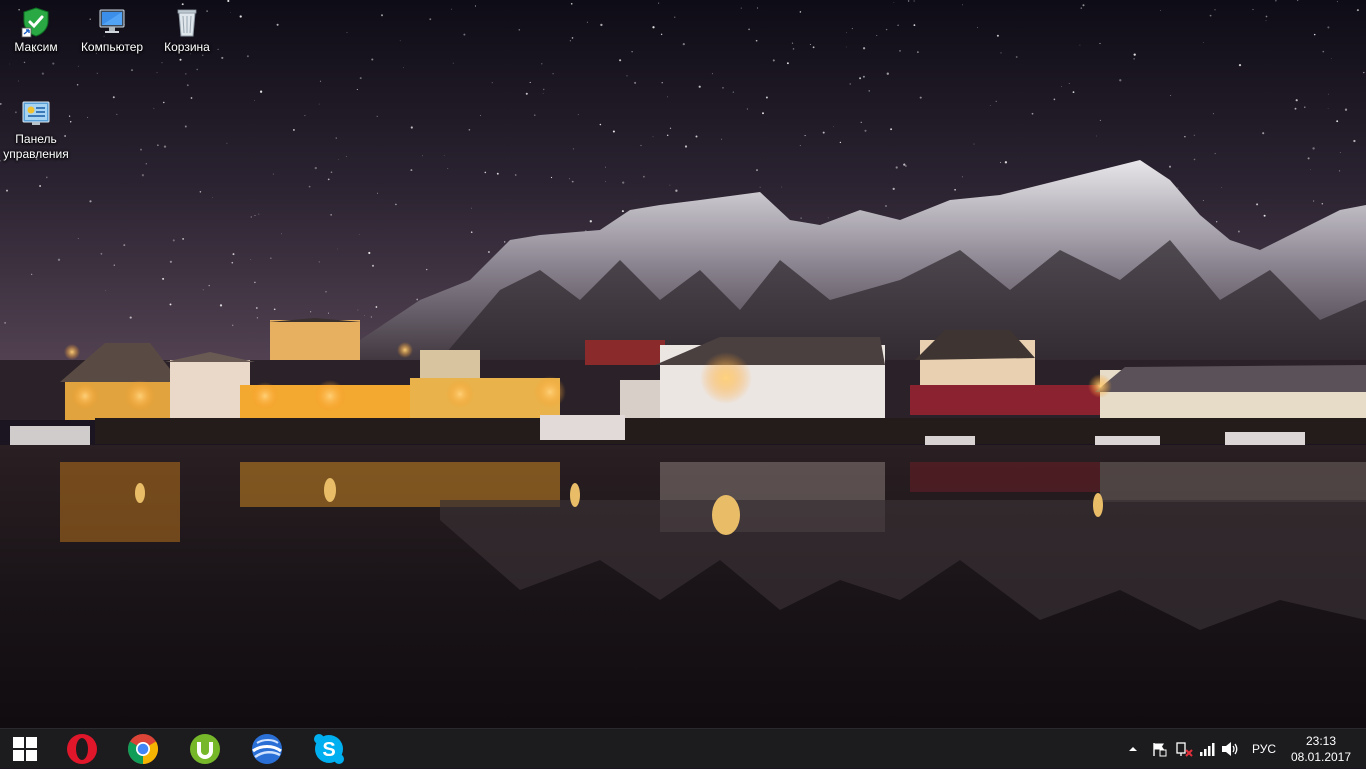 The height and width of the screenshot is (769, 1366). I want to click on desktop-icon-control-panel: Панель управления, so click(36, 130).